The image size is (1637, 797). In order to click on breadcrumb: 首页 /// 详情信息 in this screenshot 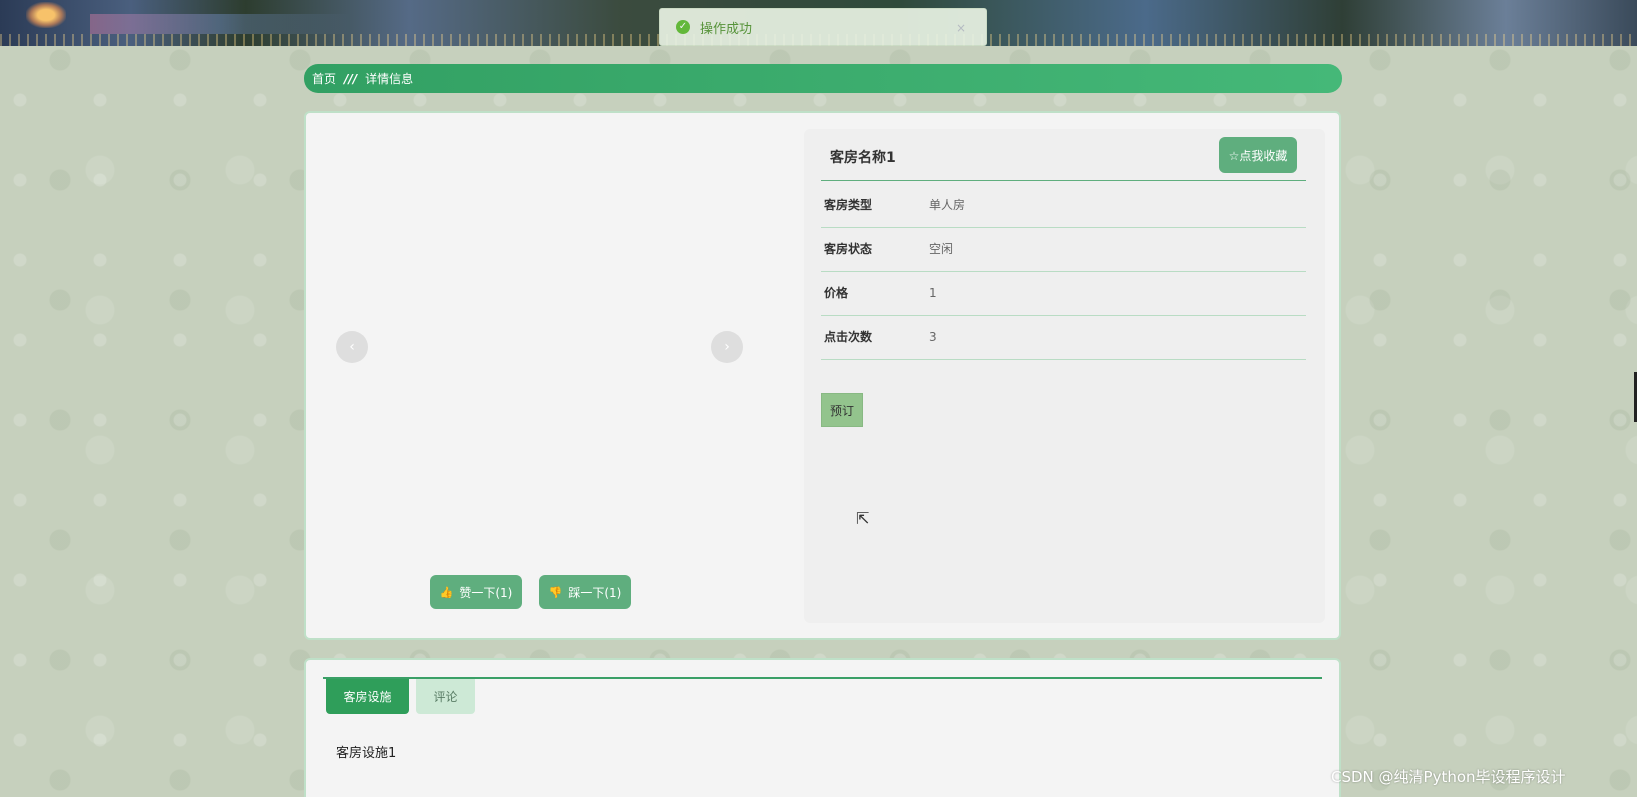, I will do `click(823, 78)`.